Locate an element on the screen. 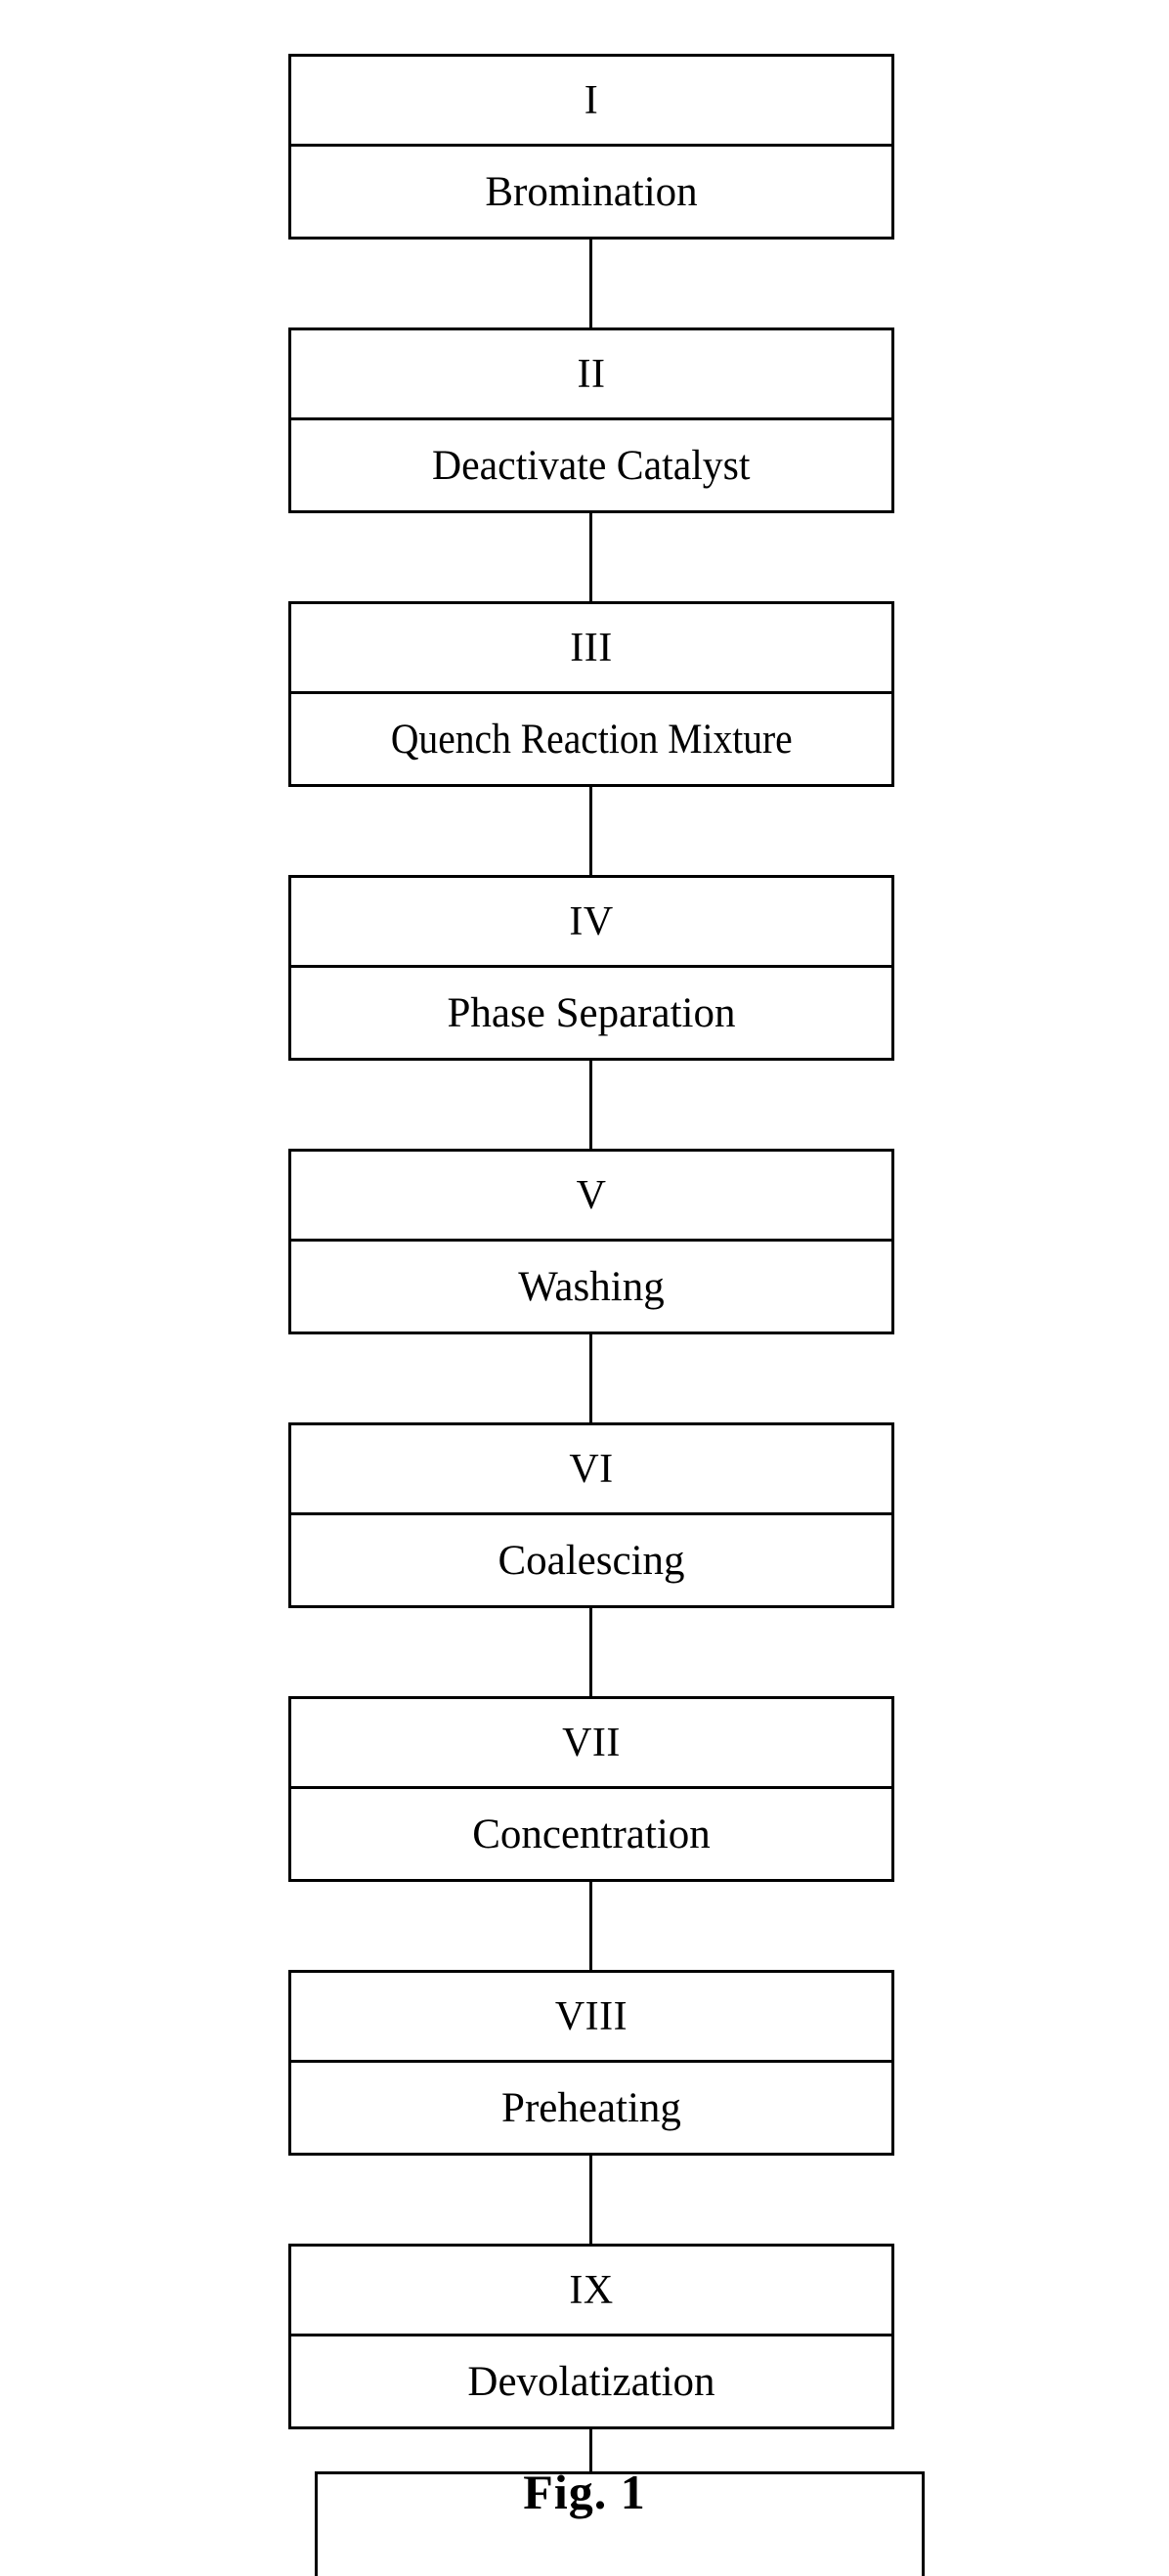 The width and height of the screenshot is (1169, 2576). process-step-id-6: VI is located at coordinates (591, 1469).